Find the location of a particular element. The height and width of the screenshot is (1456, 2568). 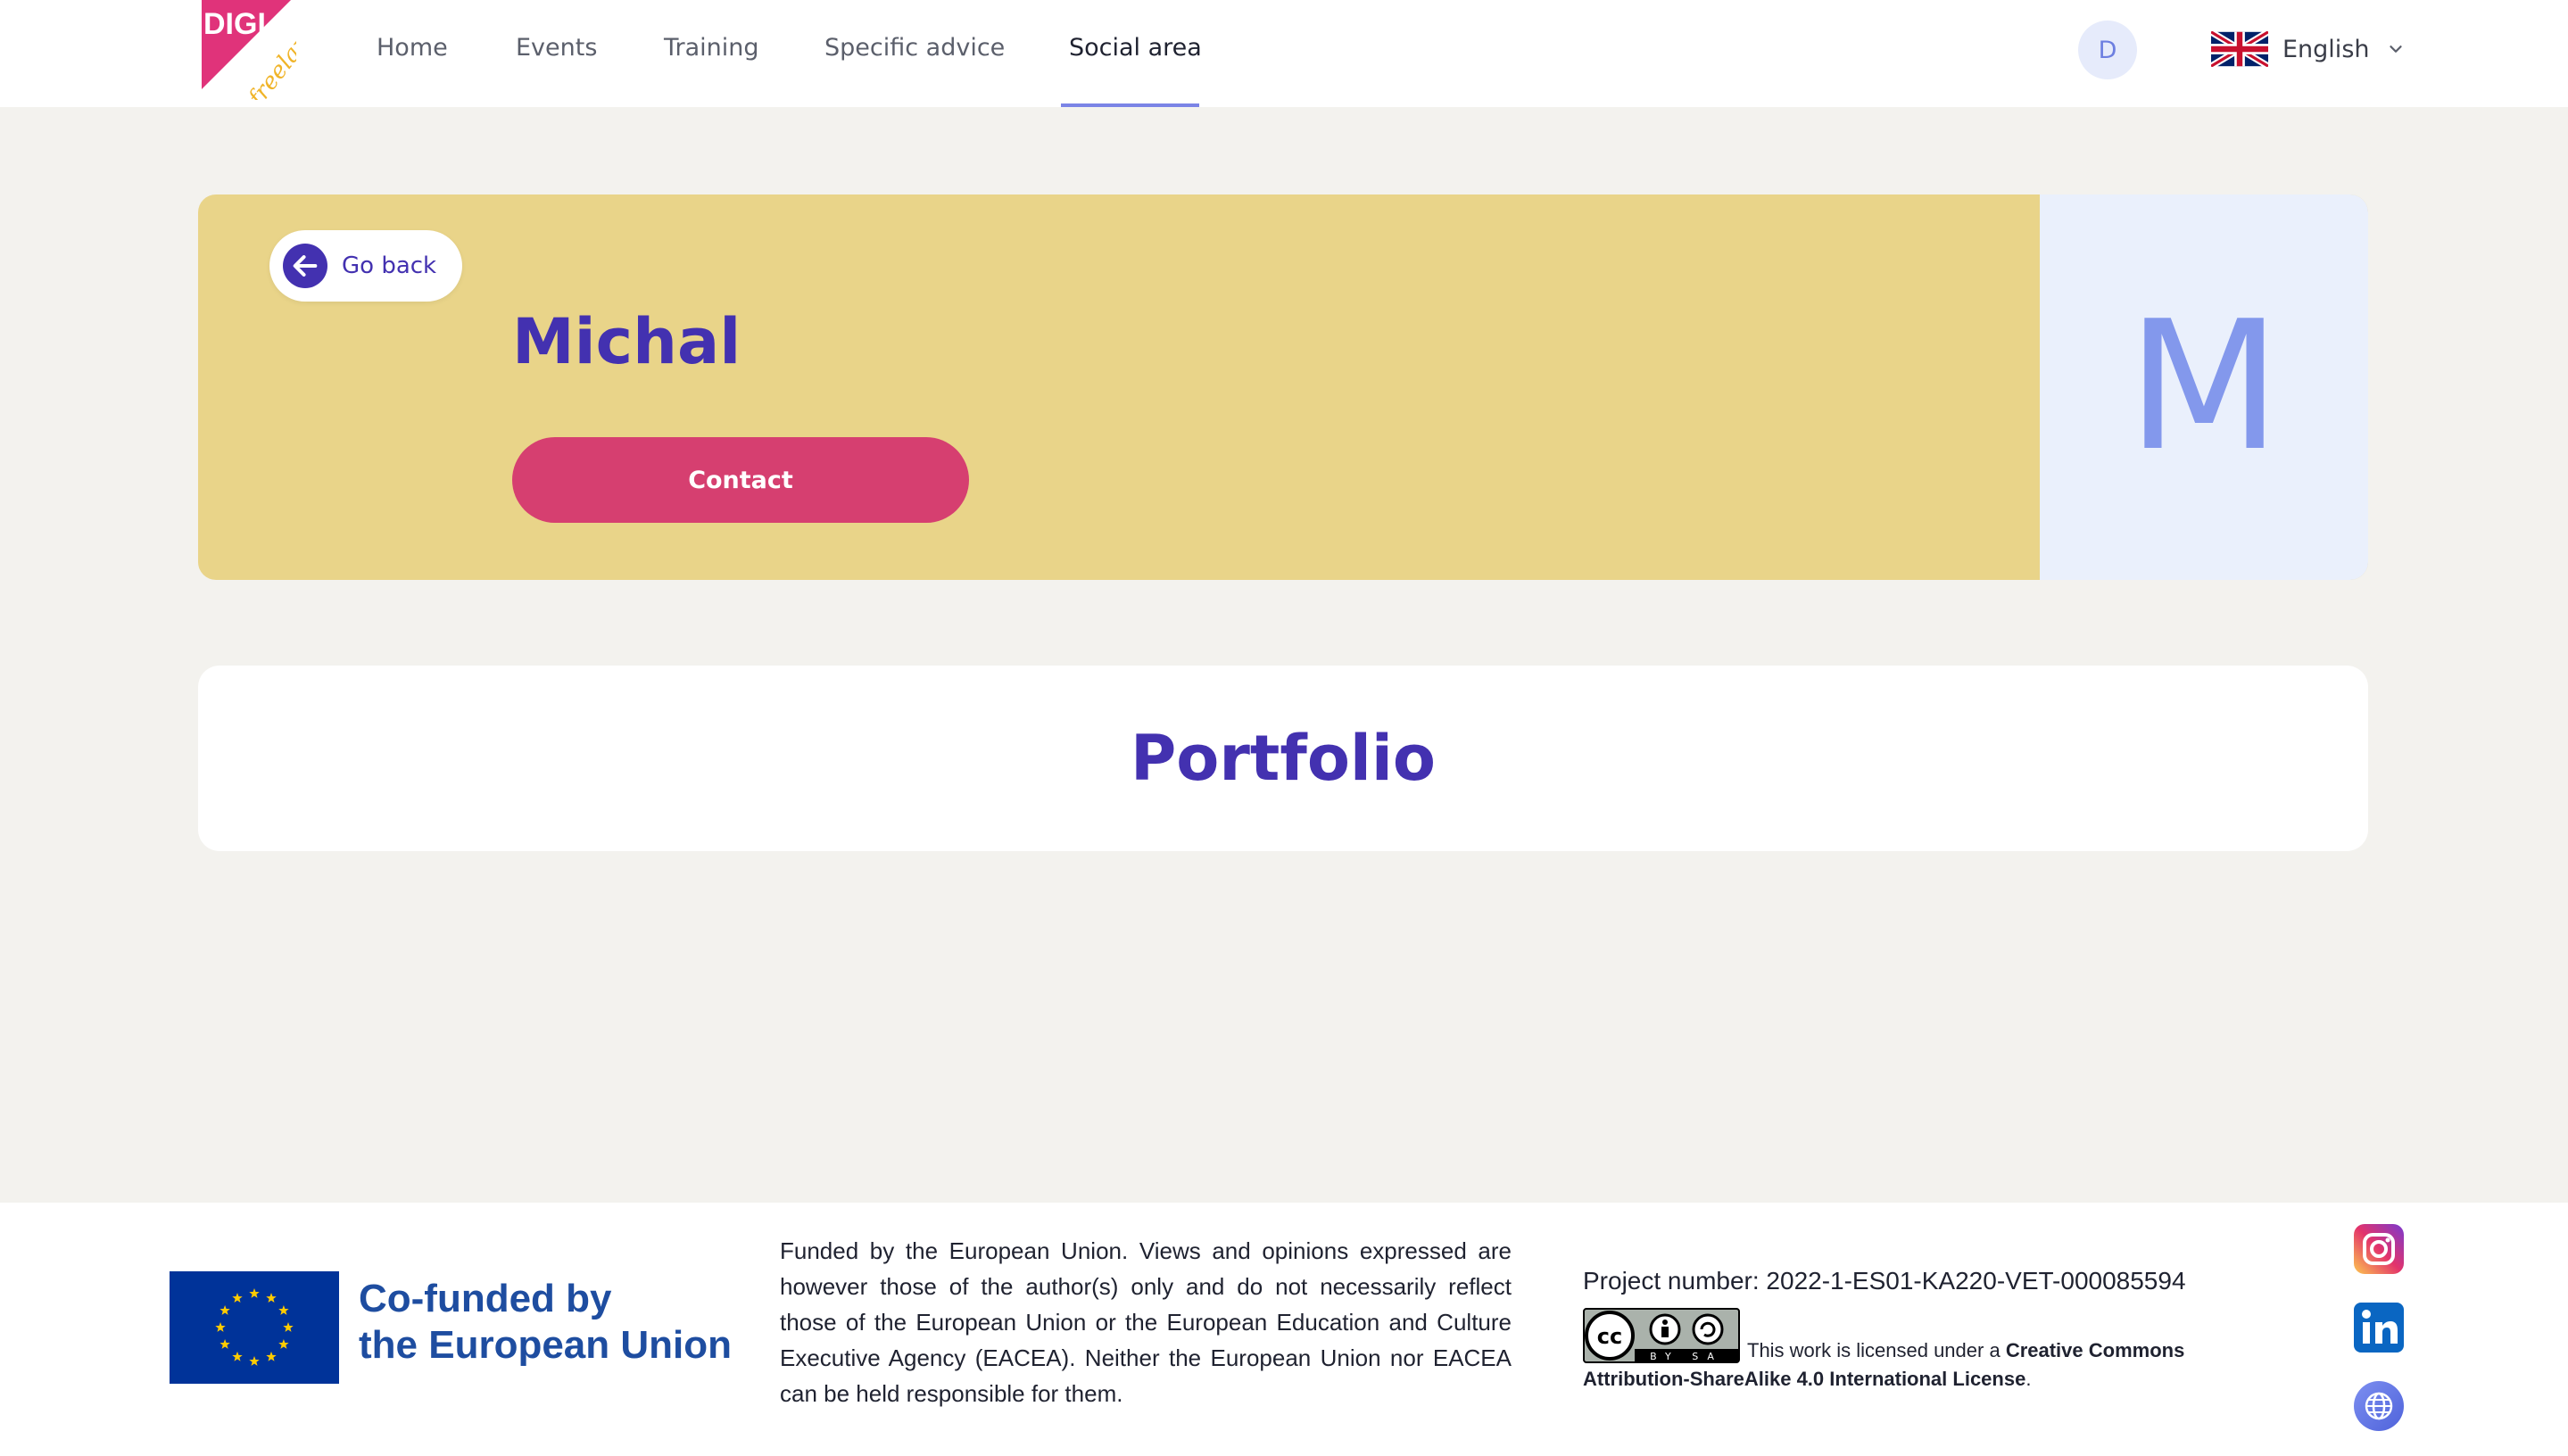

user-avatar: D is located at coordinates (2107, 50).